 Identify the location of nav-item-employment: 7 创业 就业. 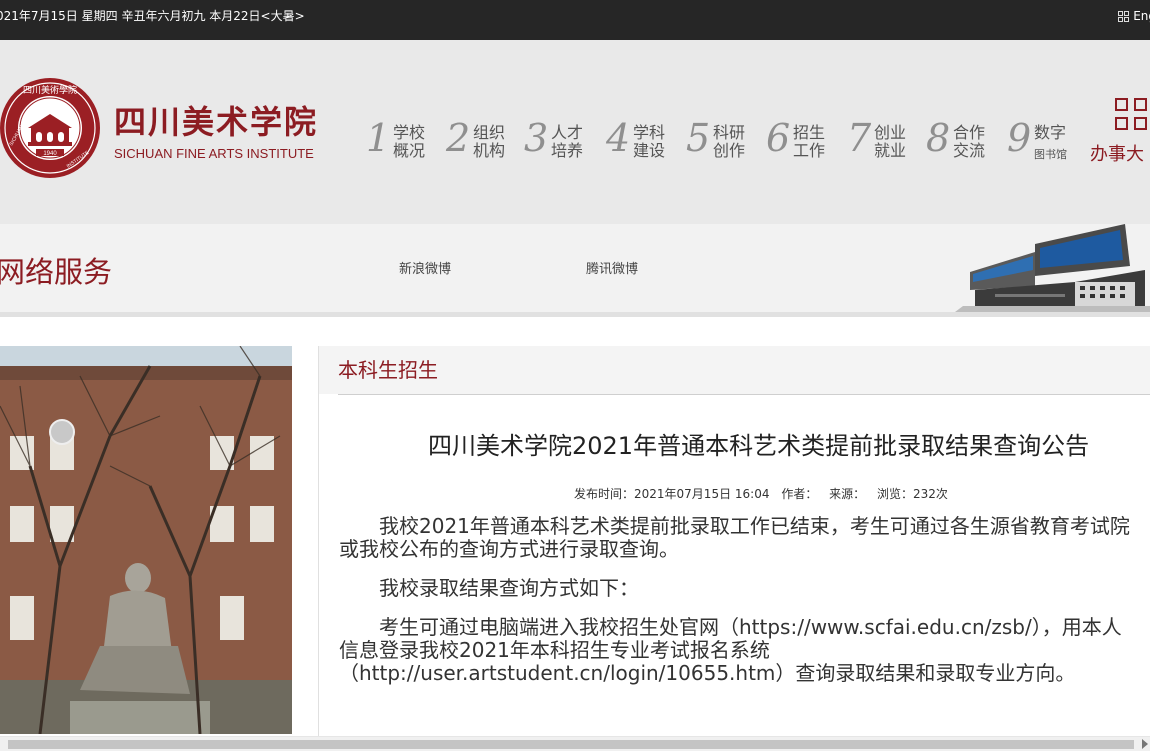
(885, 141).